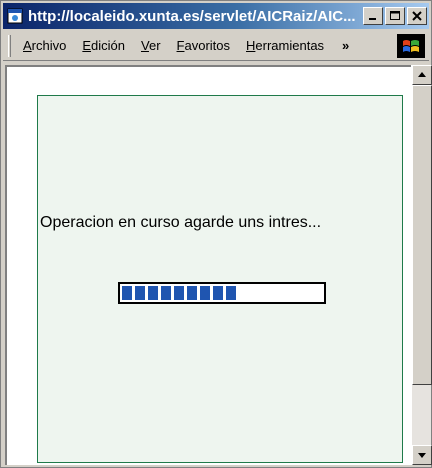 This screenshot has width=432, height=468. Describe the element at coordinates (87, 45) in the screenshot. I see `menu-edicion-mnemonic: E` at that location.